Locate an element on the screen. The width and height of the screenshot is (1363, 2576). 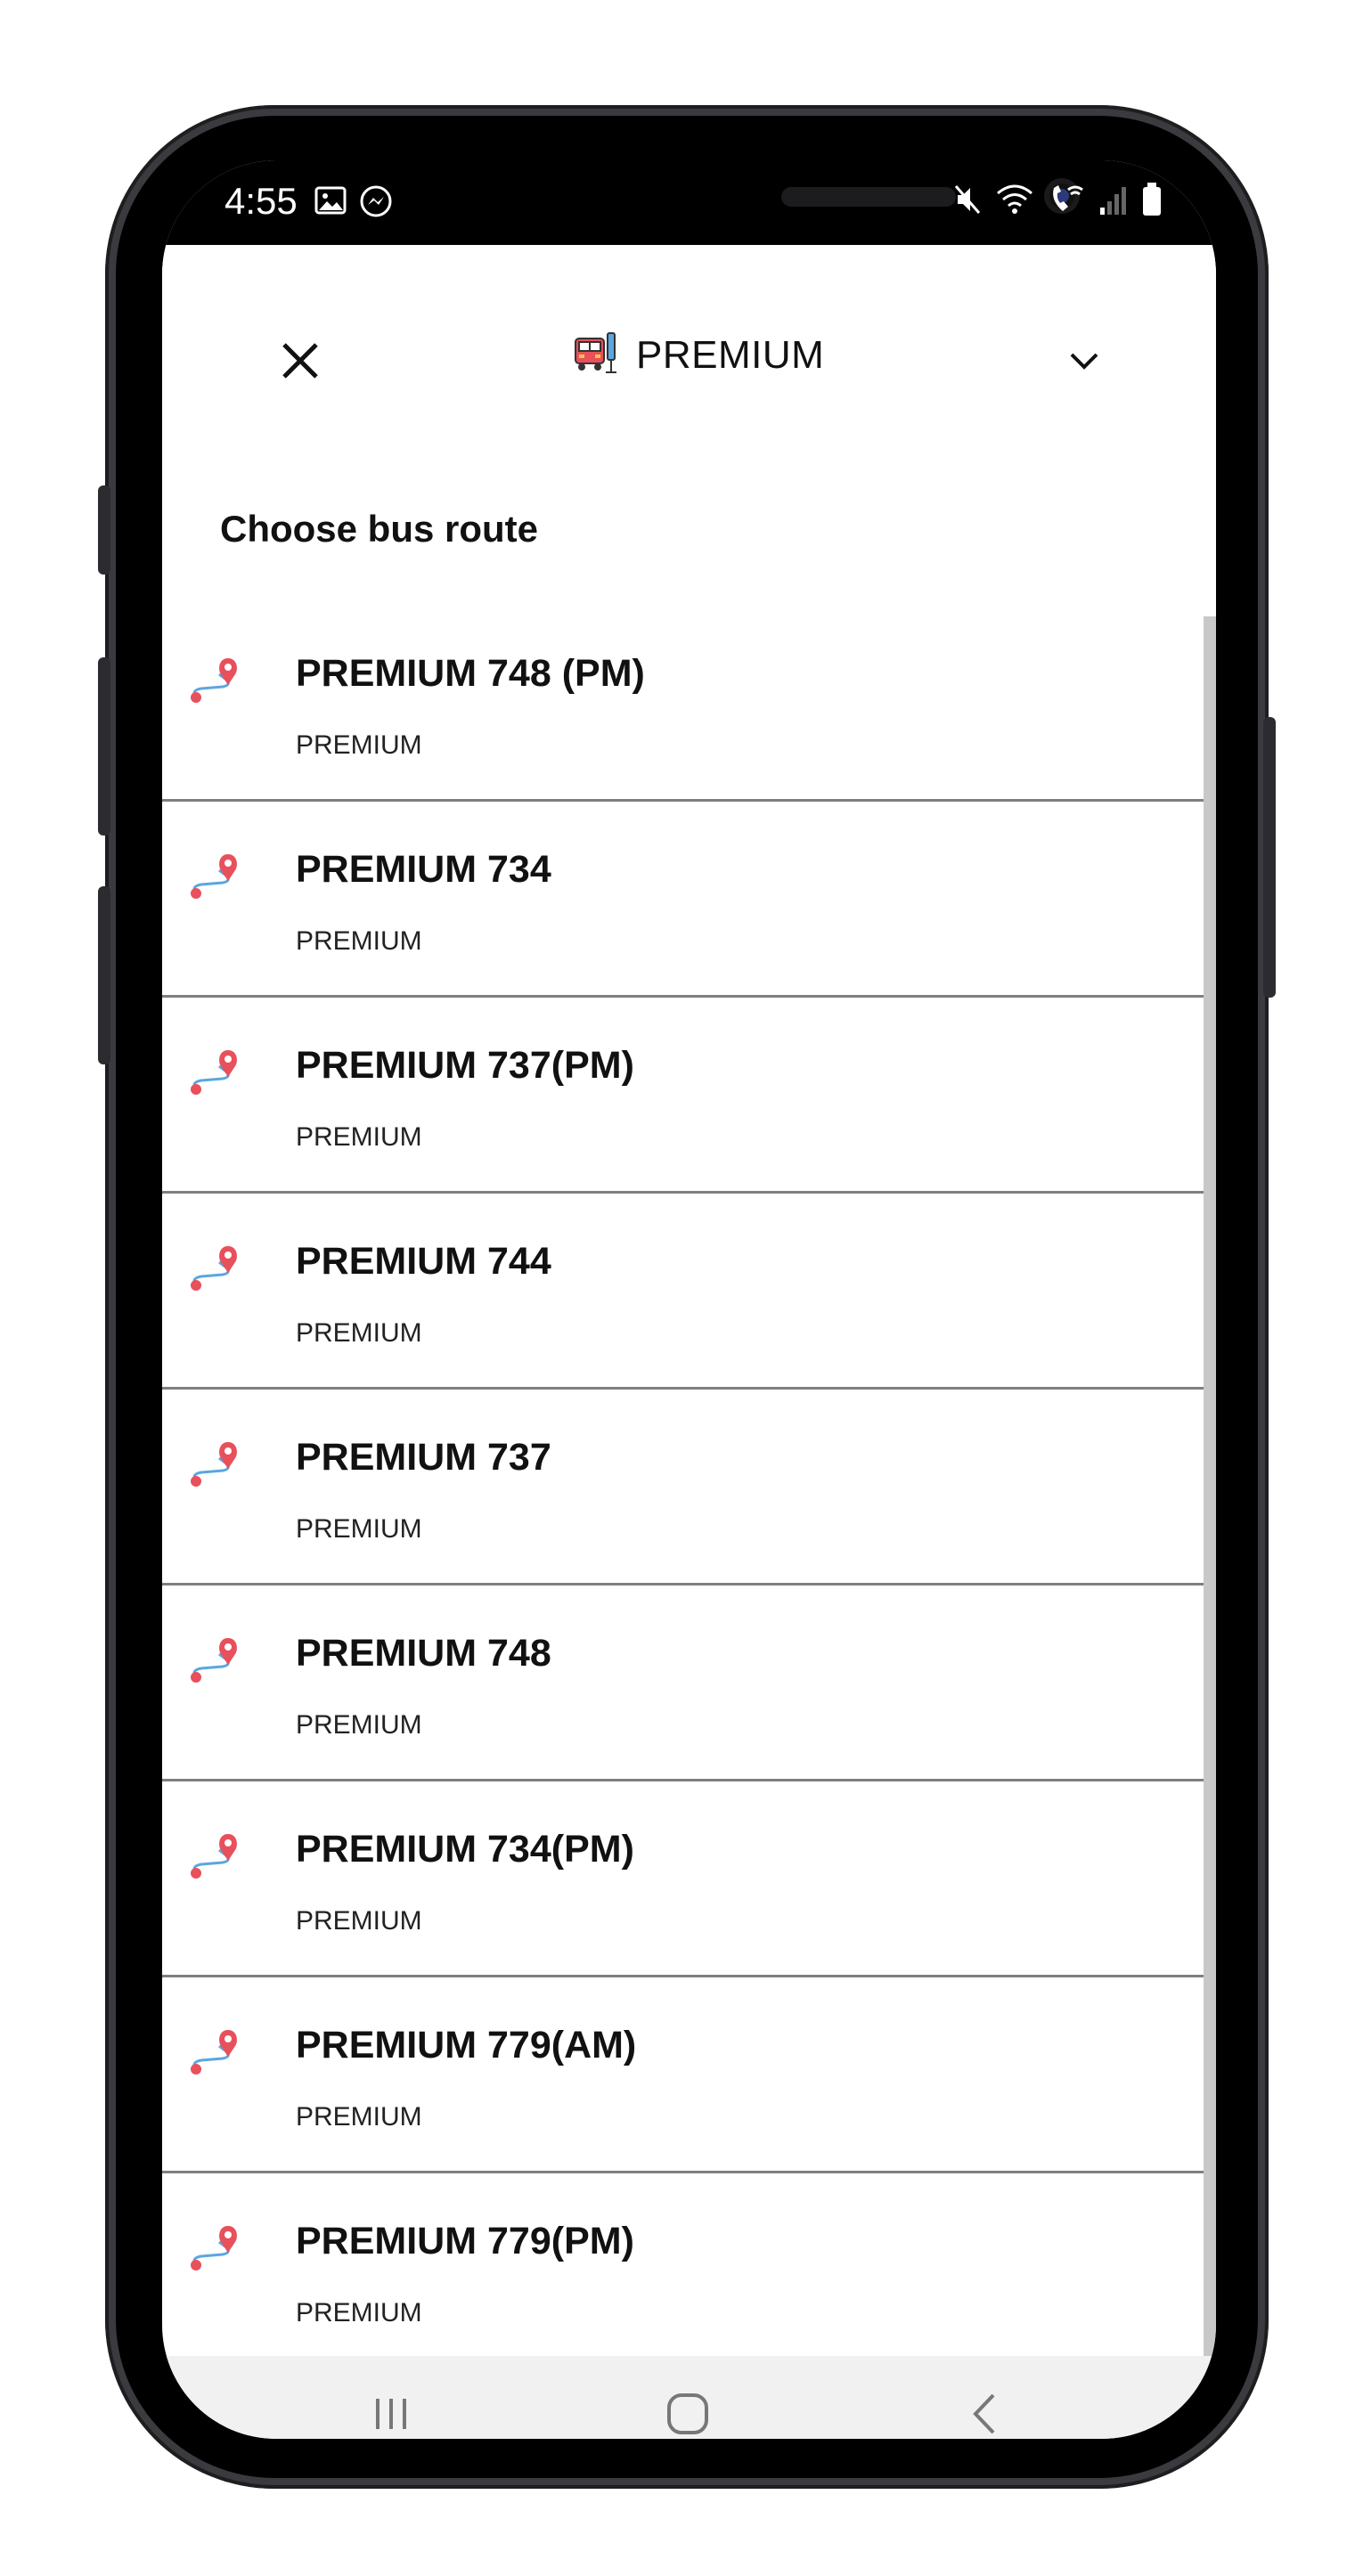
status-time: 4:55 is located at coordinates (261, 201).